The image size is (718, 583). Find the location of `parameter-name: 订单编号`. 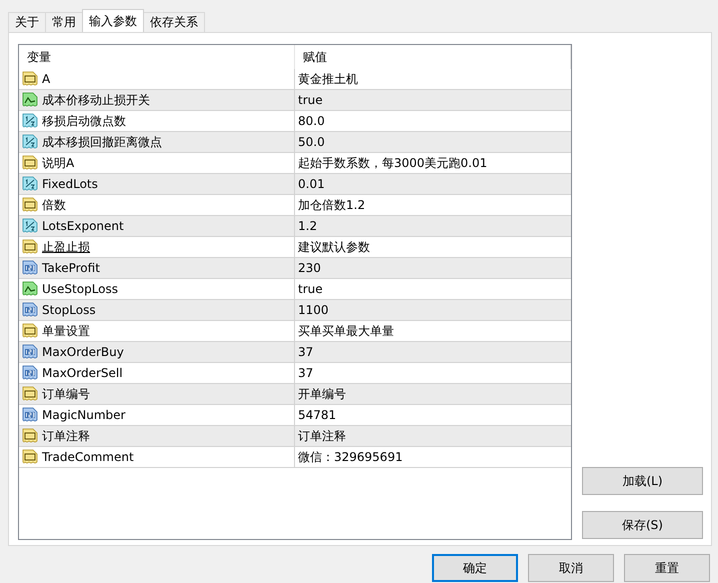

parameter-name: 订单编号 is located at coordinates (66, 394).